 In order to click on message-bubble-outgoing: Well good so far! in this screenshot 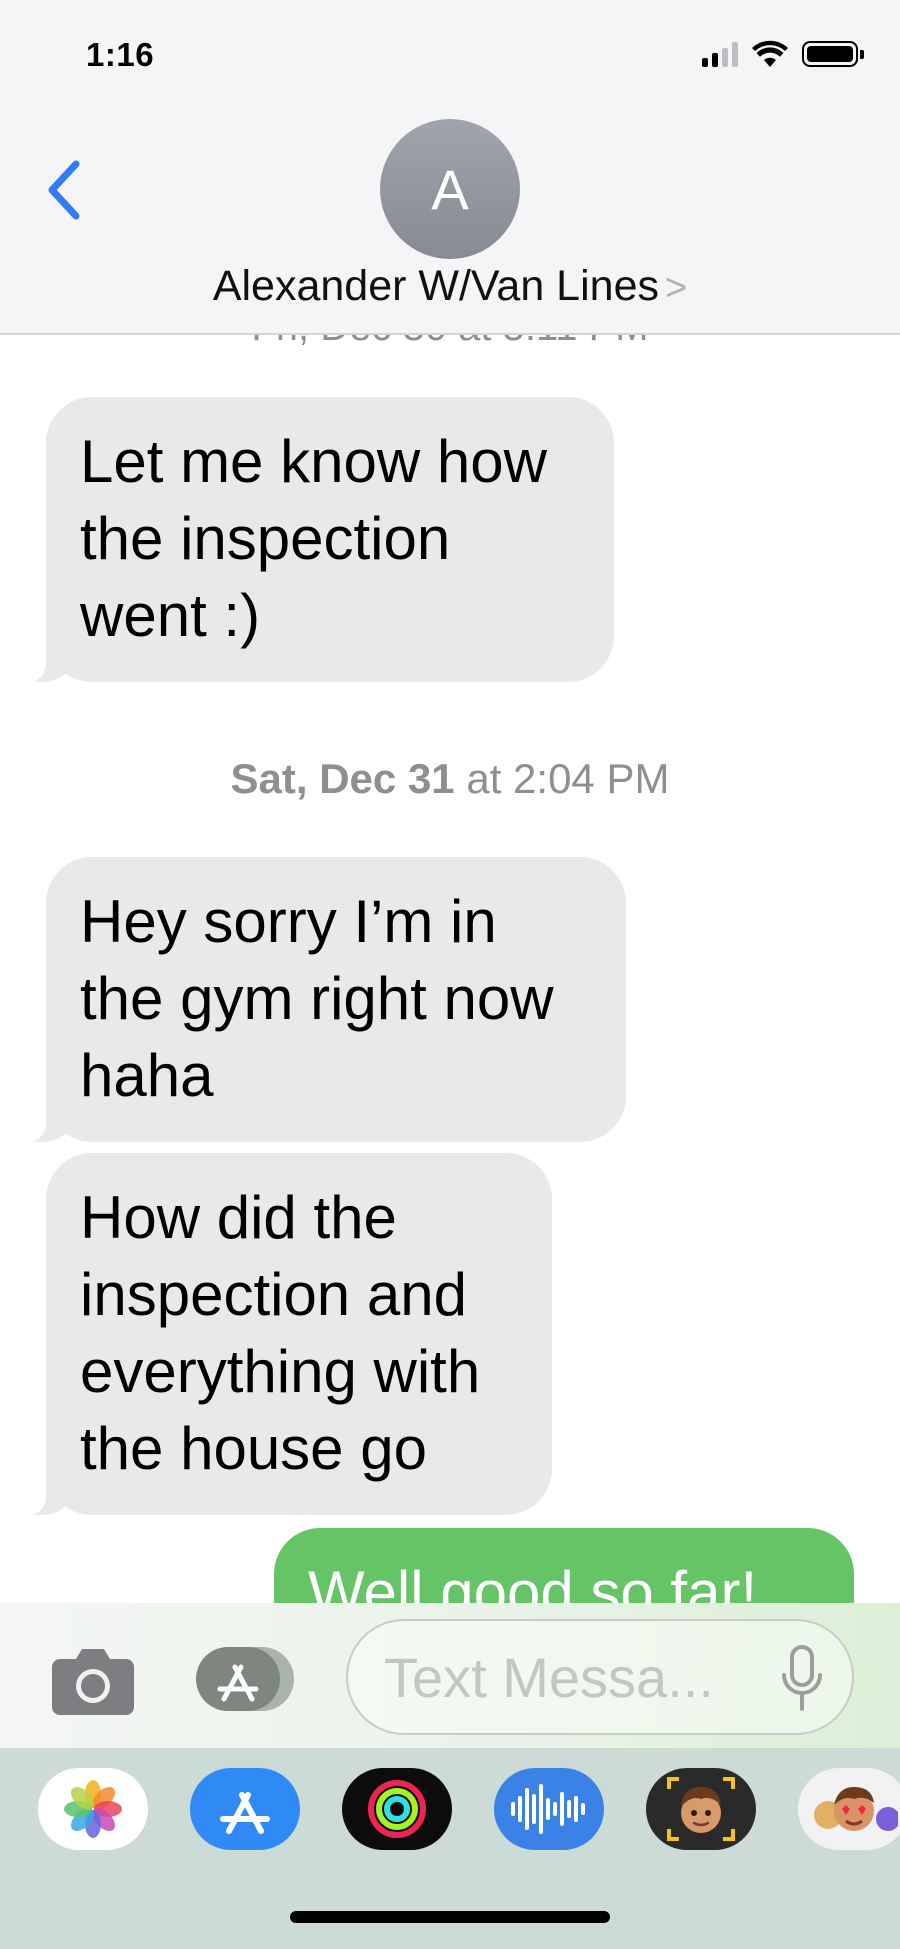, I will do `click(564, 1565)`.